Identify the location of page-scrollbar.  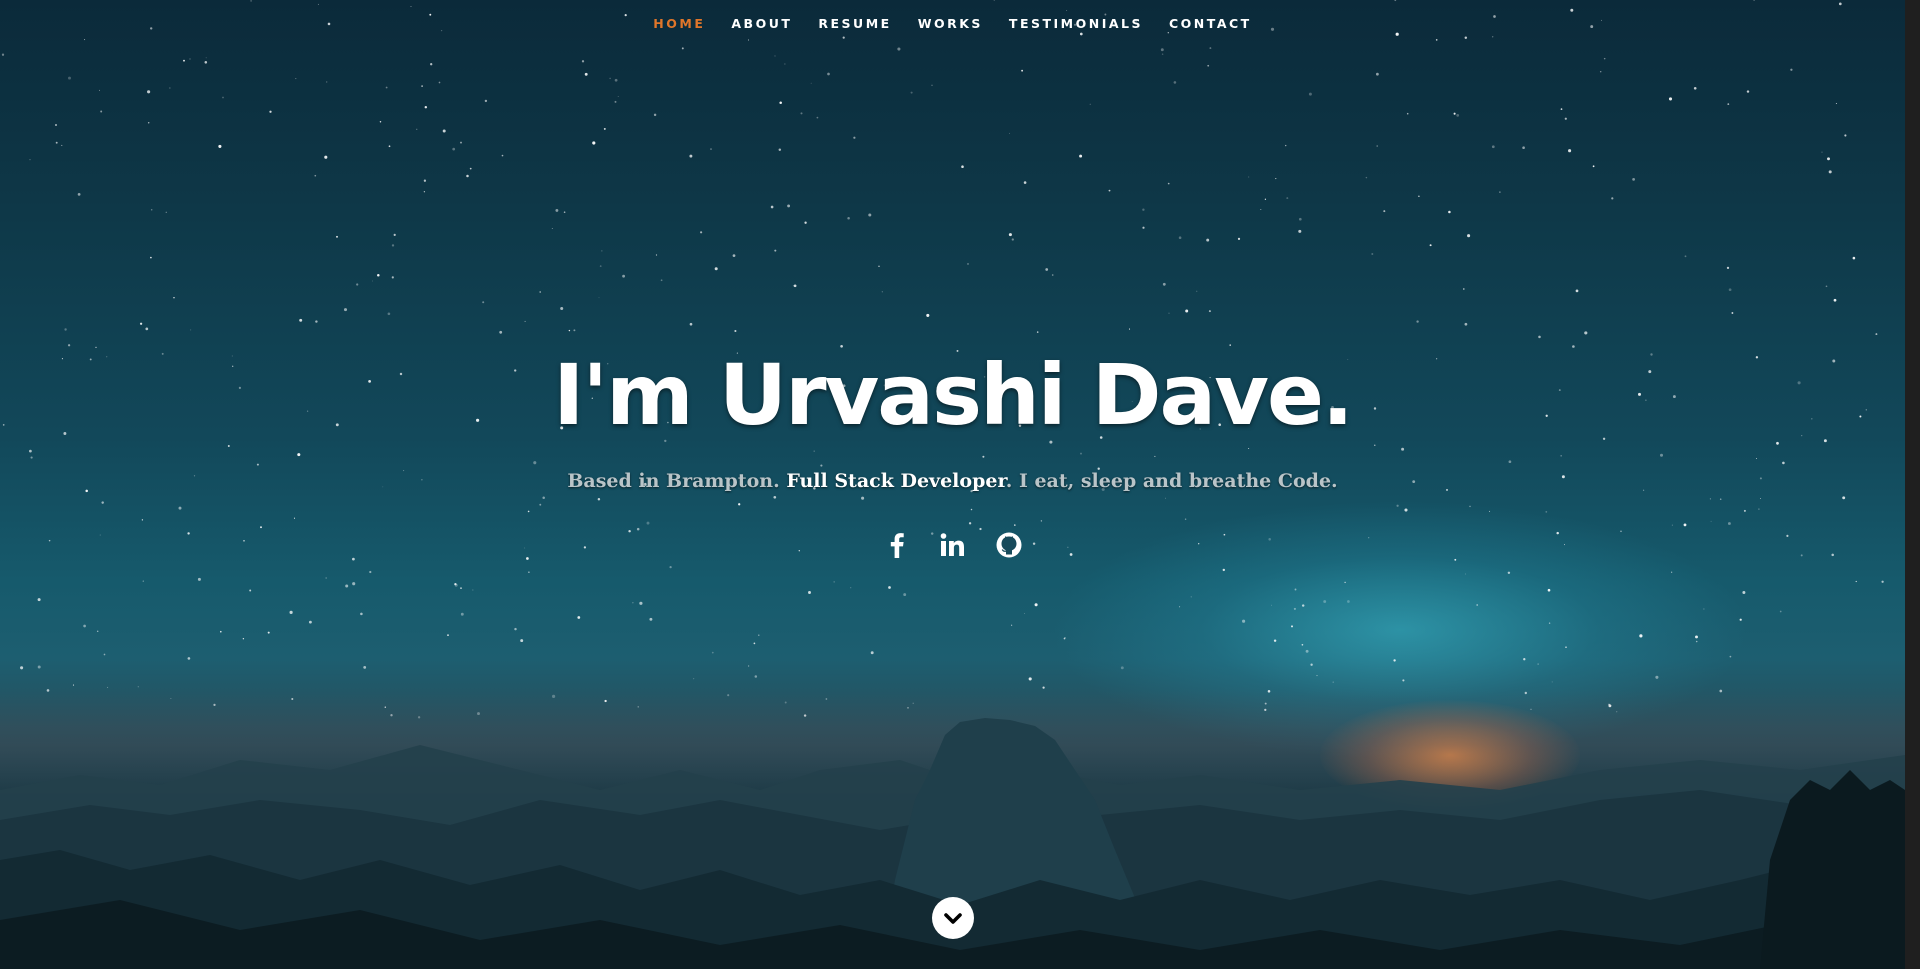
(1912, 484).